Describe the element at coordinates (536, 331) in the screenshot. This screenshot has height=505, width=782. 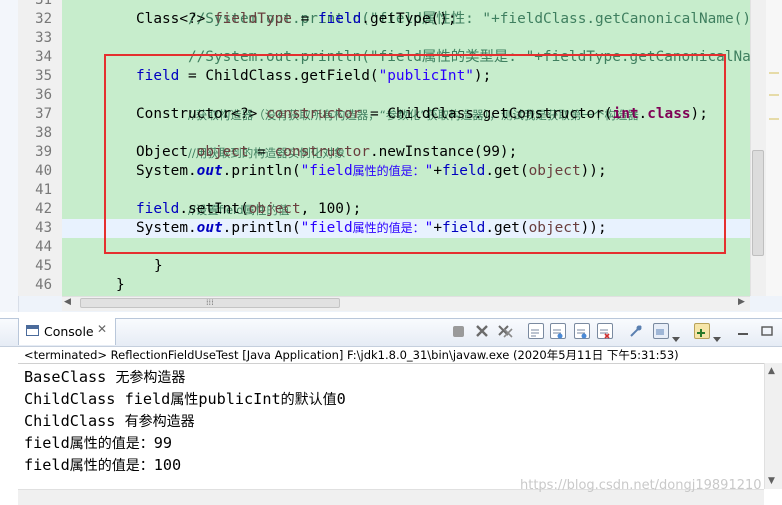
I see `scroll-lock-icon` at that location.